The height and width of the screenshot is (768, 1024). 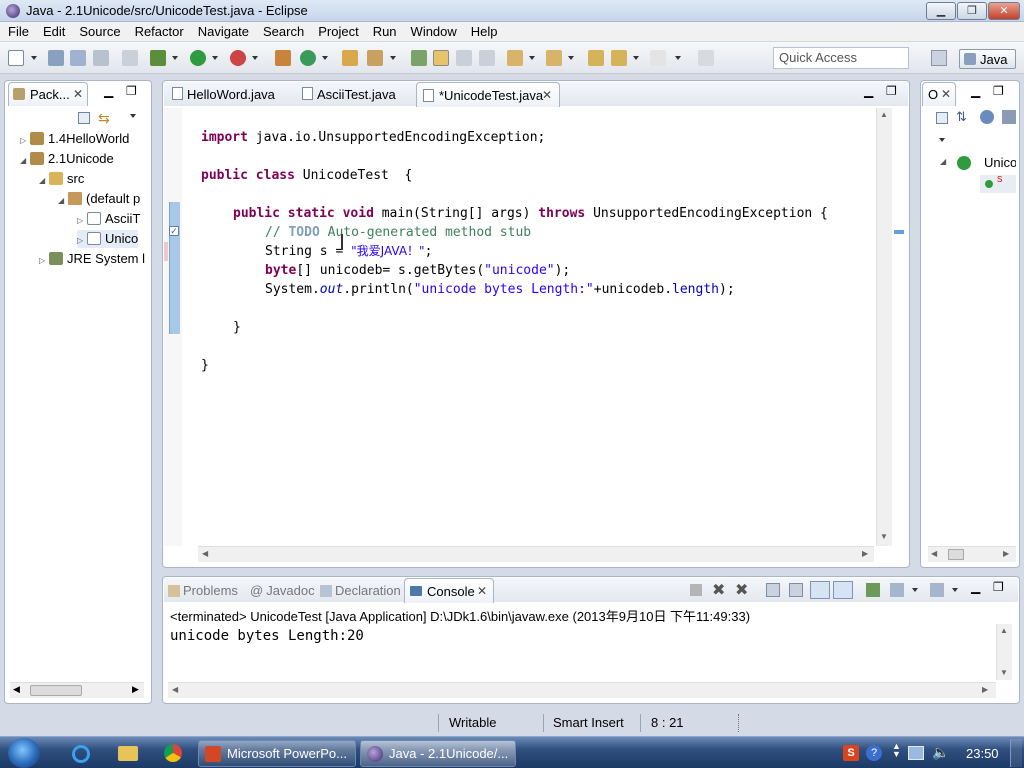 What do you see at coordinates (337, 31) in the screenshot?
I see `menu-project: Project` at bounding box center [337, 31].